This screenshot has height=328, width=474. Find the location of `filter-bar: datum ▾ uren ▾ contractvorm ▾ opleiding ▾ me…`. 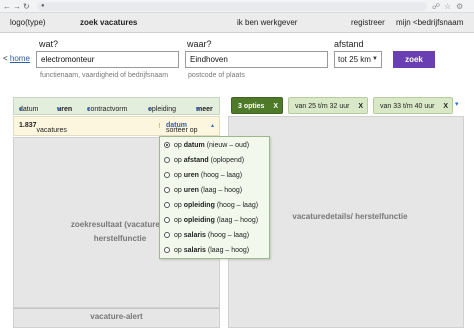

filter-bar: datum ▾ uren ▾ contractvorm ▾ opleiding ▾ me… is located at coordinates (116, 106).